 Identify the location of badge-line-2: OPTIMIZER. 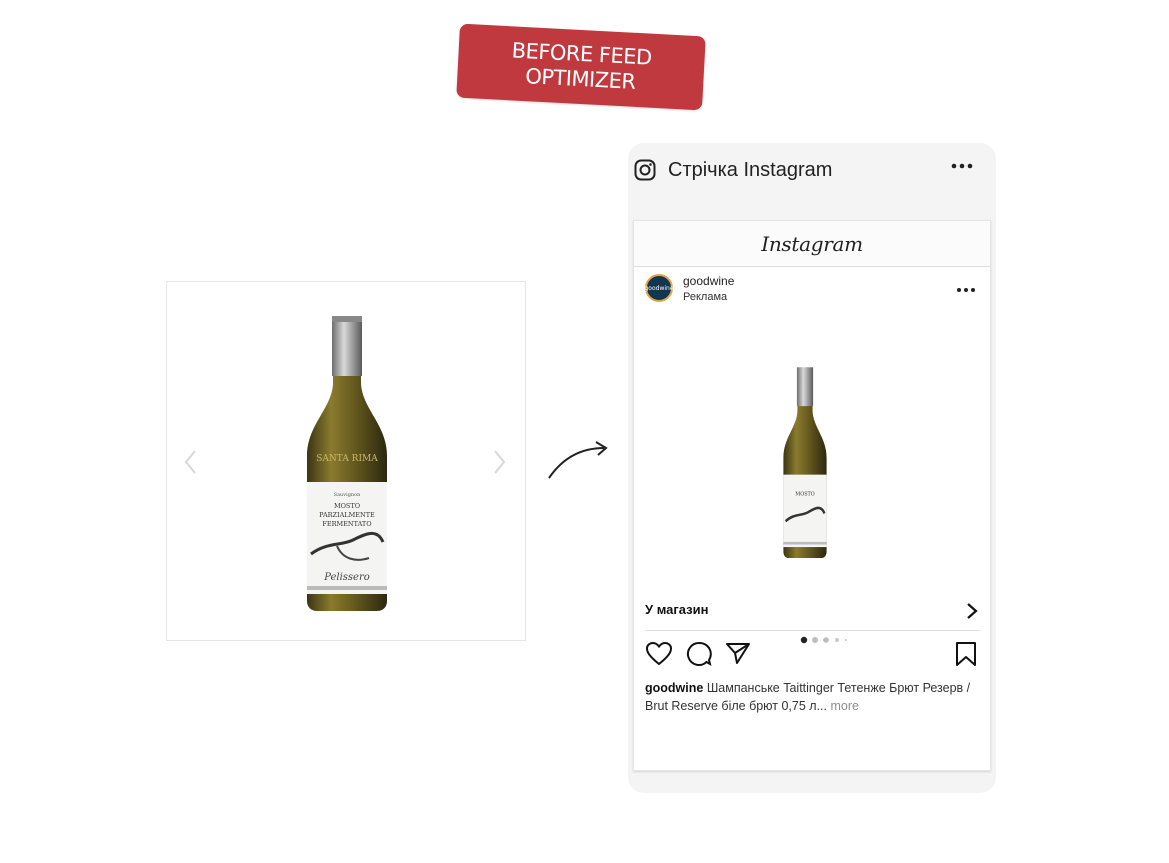
(580, 79).